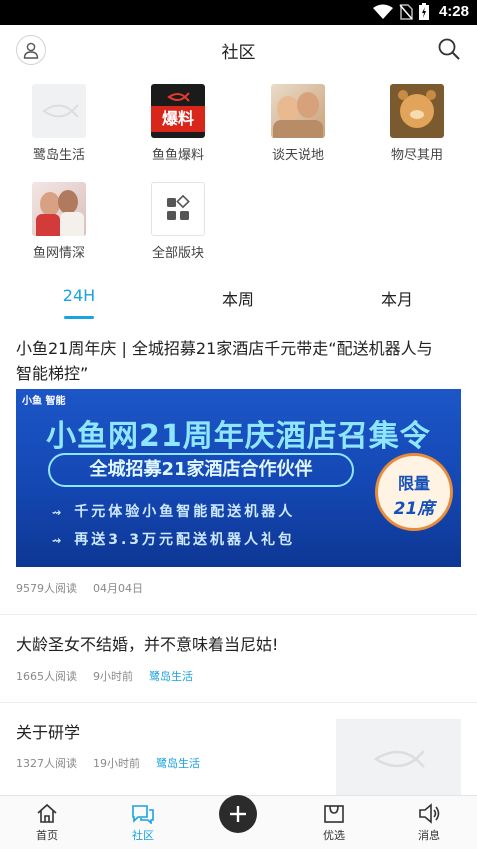 The height and width of the screenshot is (849, 477). What do you see at coordinates (177, 155) in the screenshot?
I see `category-label: 鱼鱼爆料` at bounding box center [177, 155].